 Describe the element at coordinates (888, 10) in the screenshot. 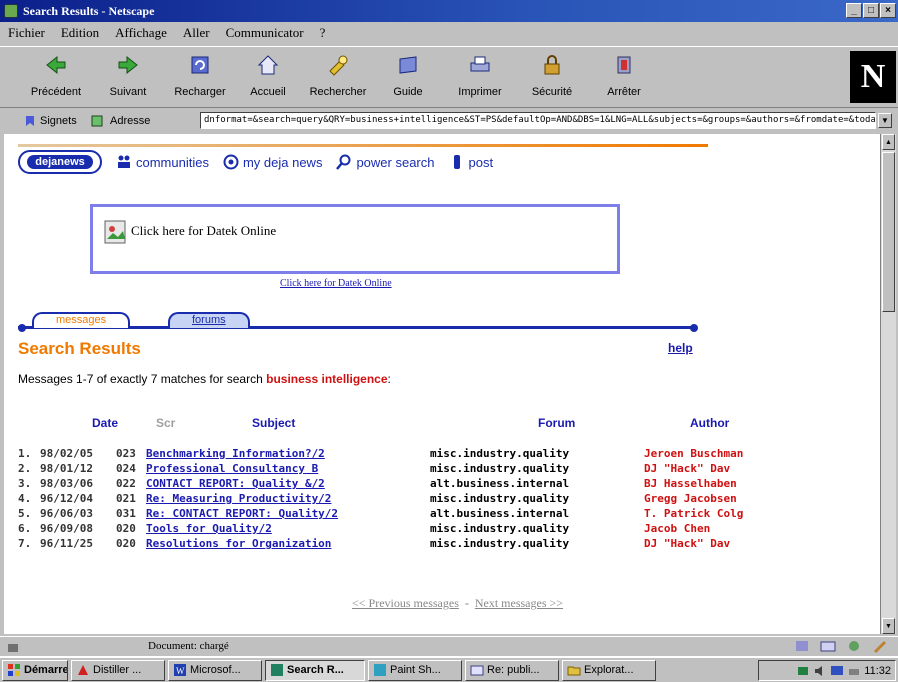

I see `close-button: ×` at that location.